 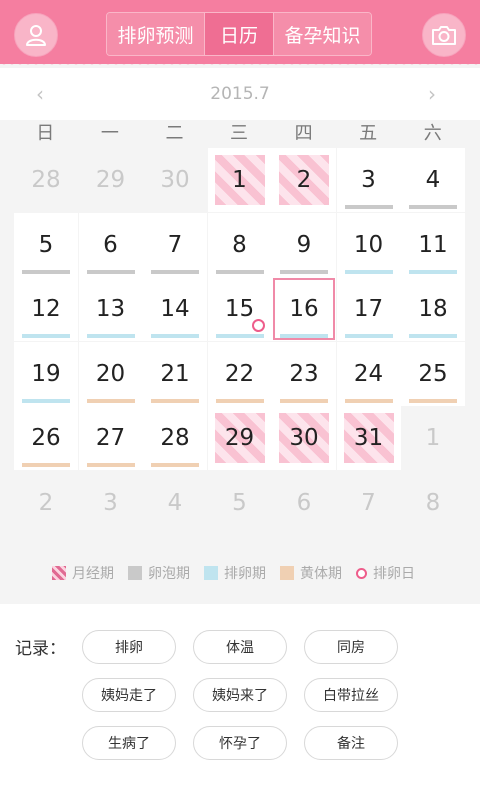 I want to click on calendar-day: 23, so click(x=304, y=373).